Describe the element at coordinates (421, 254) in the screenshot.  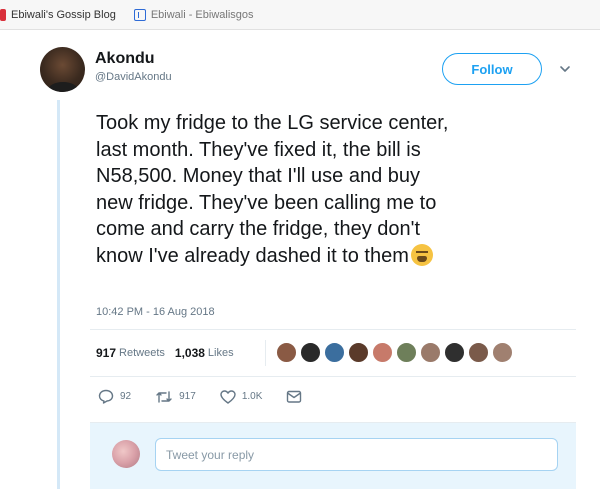
I see `tired-face-emoji-icon` at that location.